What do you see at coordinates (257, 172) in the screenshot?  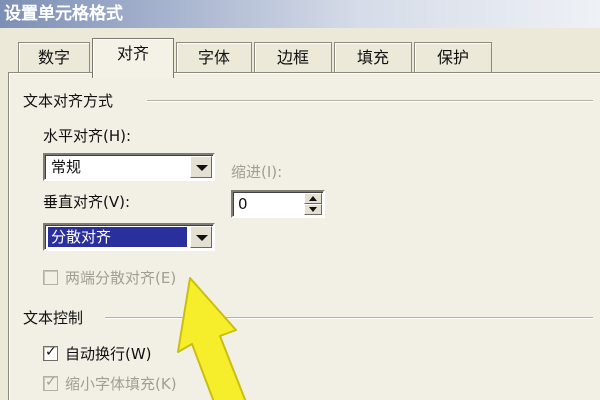 I see `indent-label: 缩进(I):` at bounding box center [257, 172].